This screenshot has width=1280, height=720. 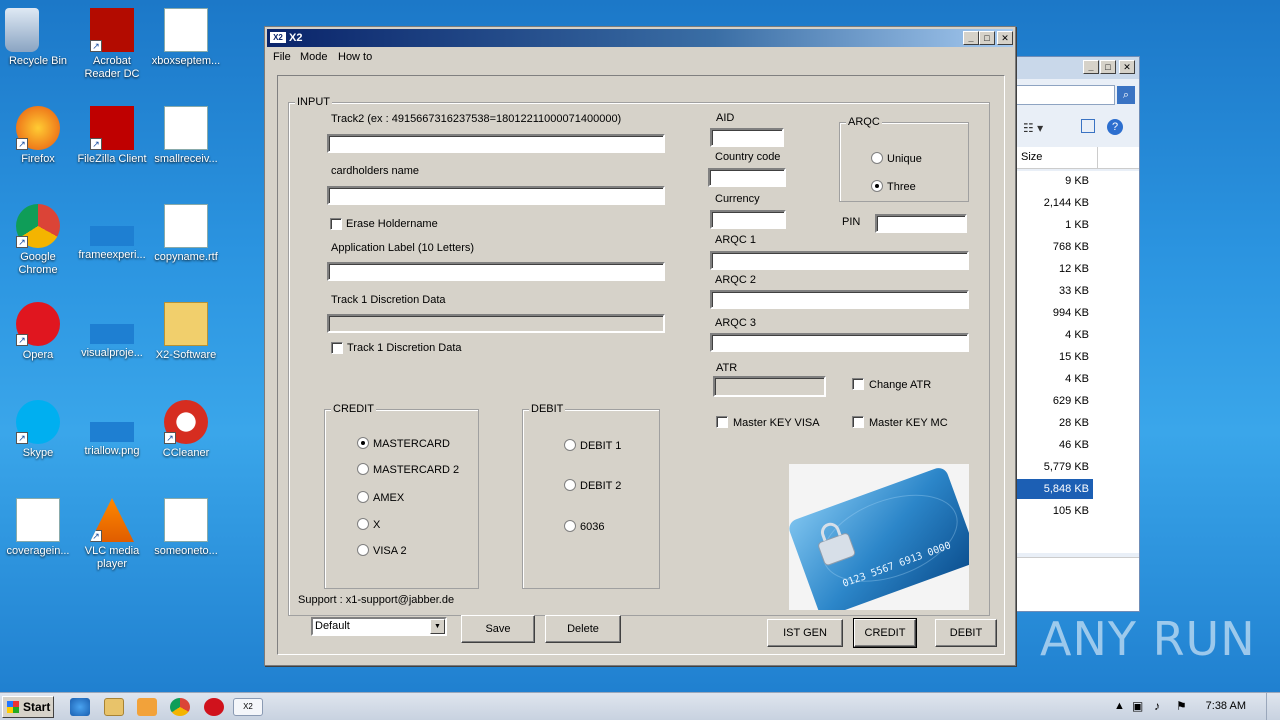 I want to click on view-options-icon: ☷ ▾, so click(x=1033, y=128).